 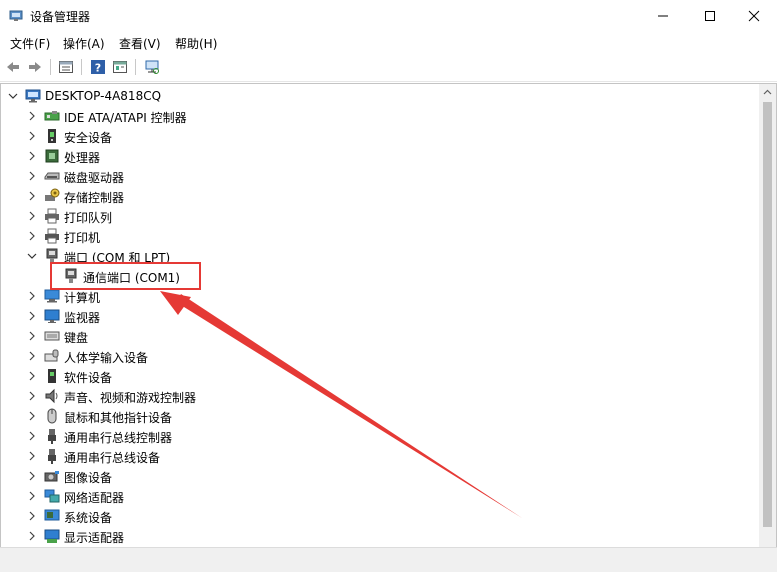 What do you see at coordinates (379, 376) in the screenshot?
I see `tree-item-software: 软件设备` at bounding box center [379, 376].